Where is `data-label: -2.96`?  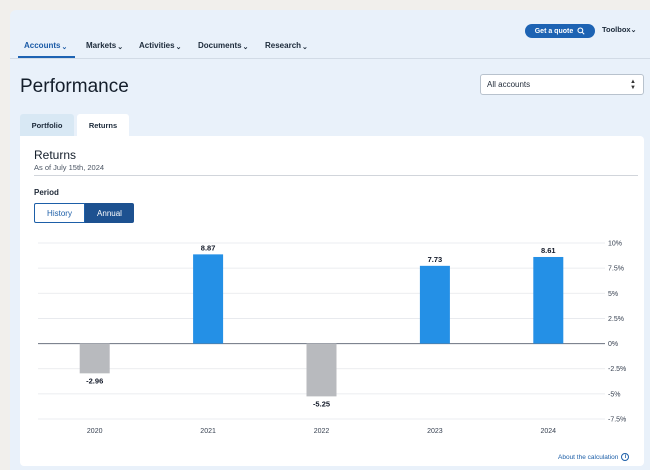
data-label: -2.96 is located at coordinates (94, 380).